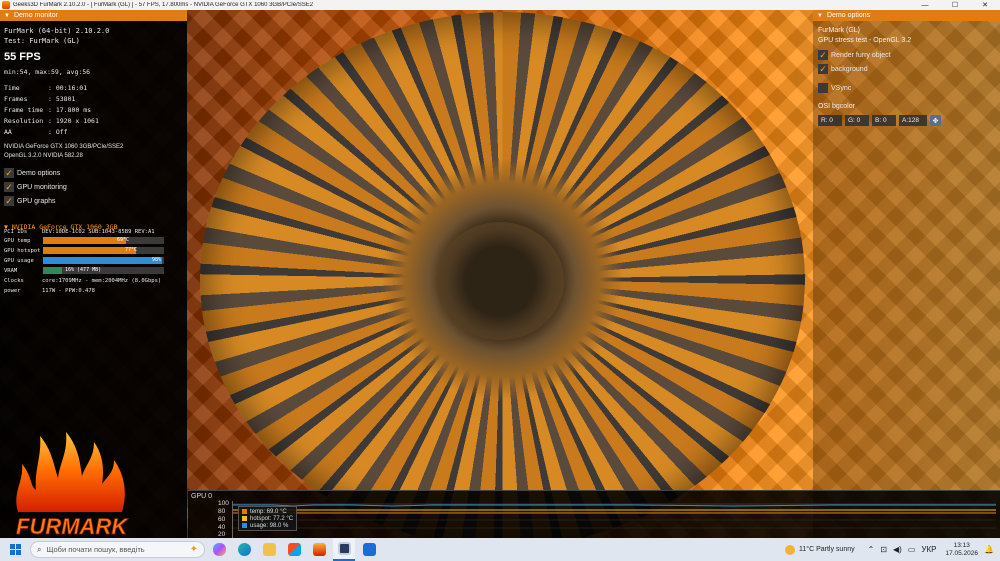 Image resolution: width=1000 pixels, height=561 pixels. Describe the element at coordinates (985, 5) in the screenshot. I see `close-button: ✕` at that location.